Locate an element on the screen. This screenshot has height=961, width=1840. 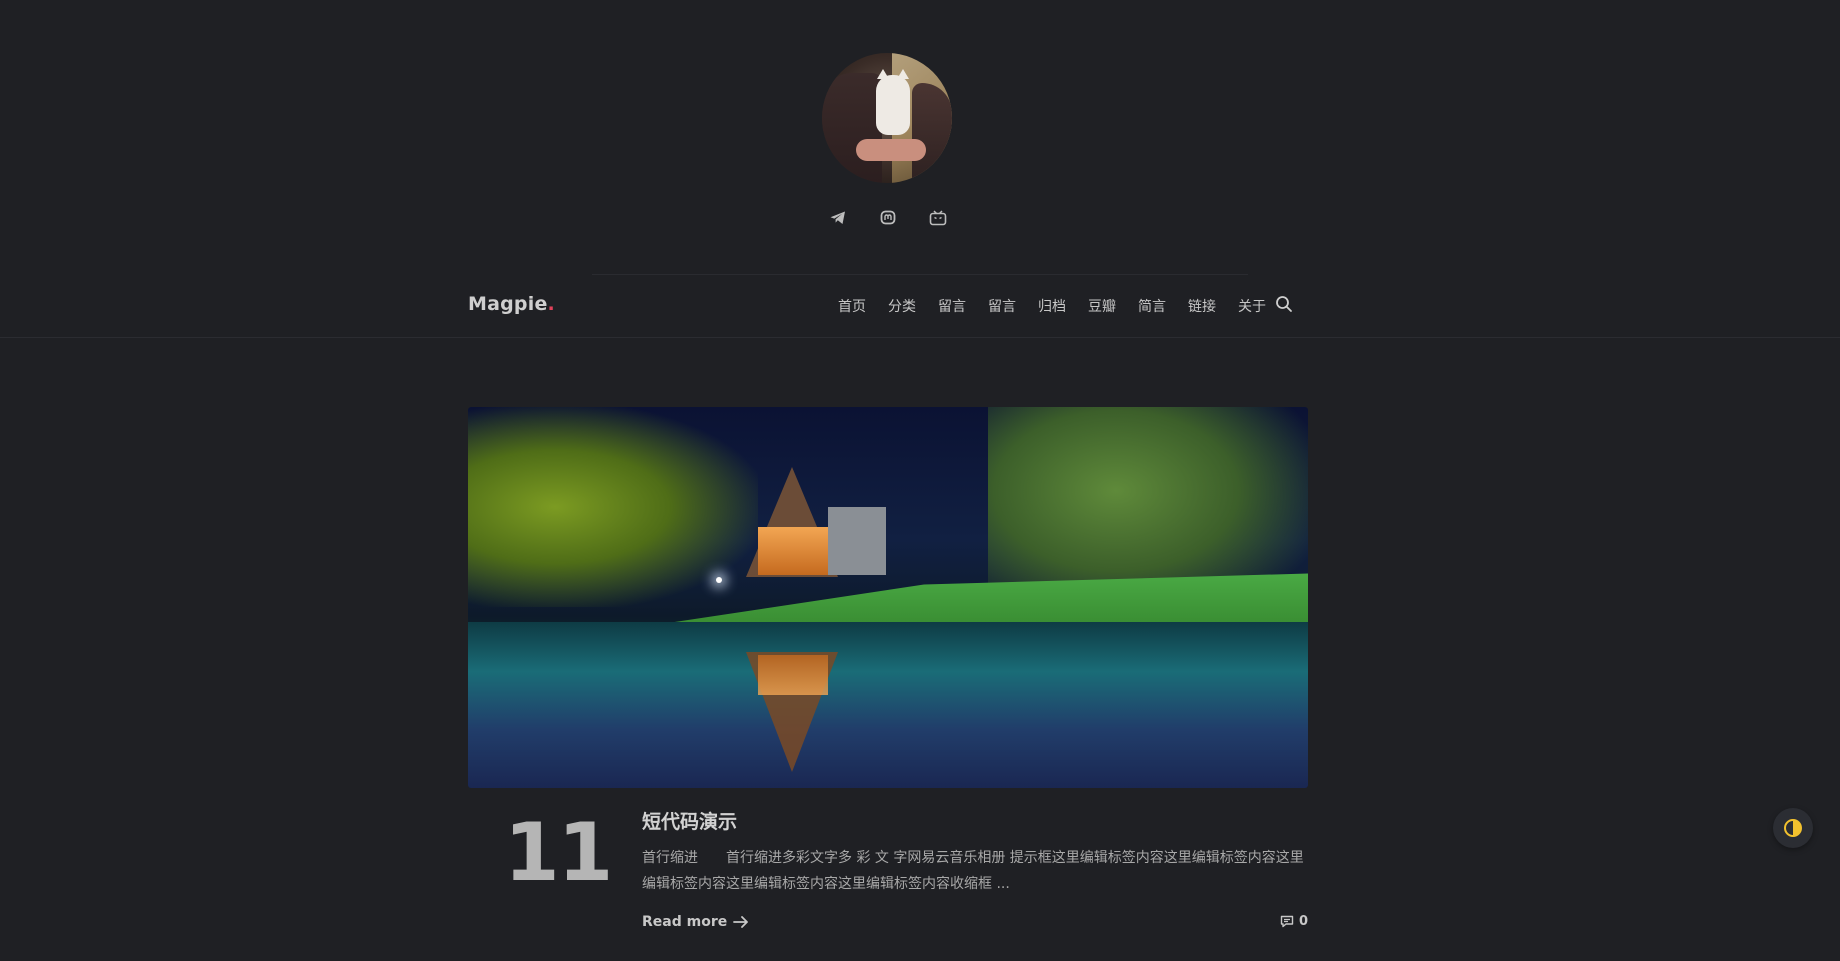
read-more-label: Read more is located at coordinates (685, 922).